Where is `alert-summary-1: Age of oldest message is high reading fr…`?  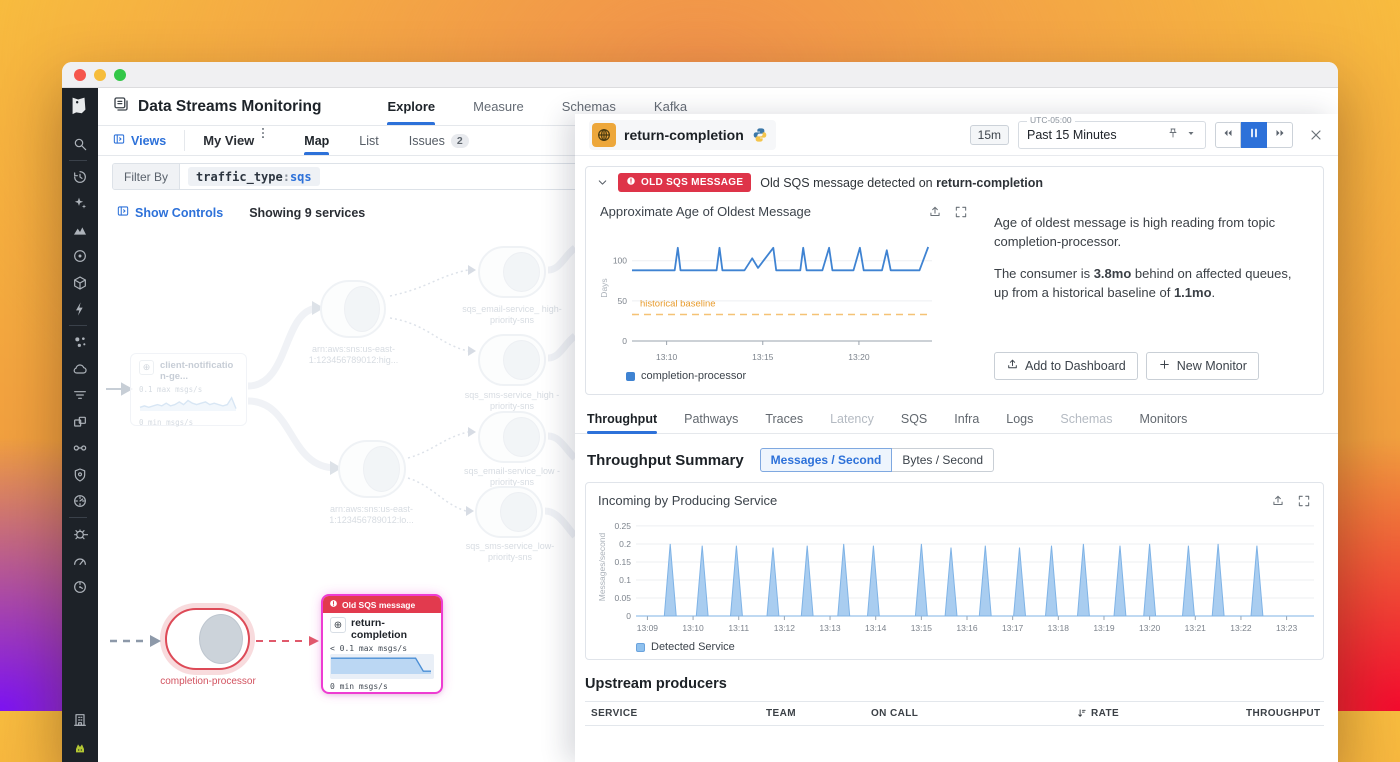
alert-summary-1: Age of oldest message is high reading fr… is located at coordinates (1135, 232).